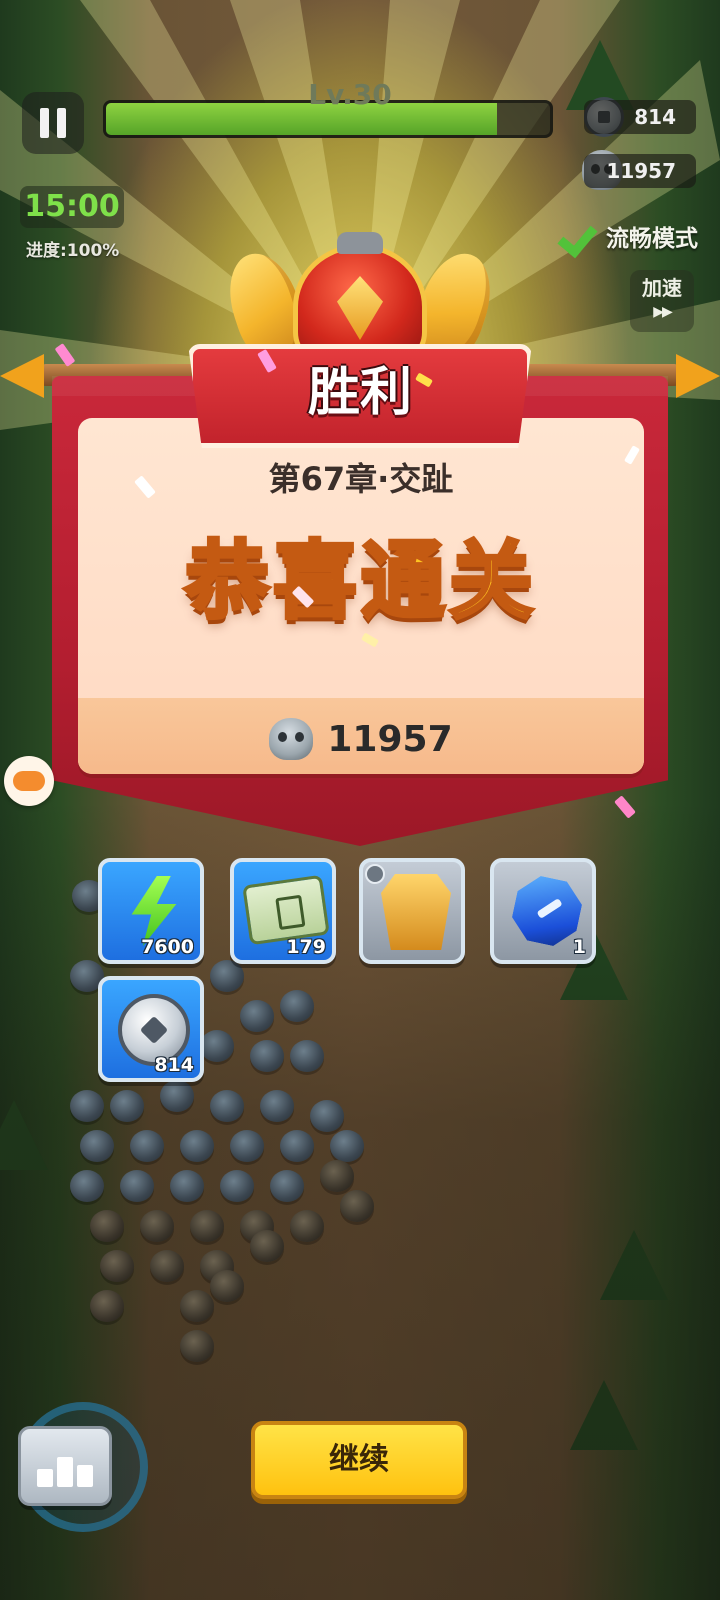 Image resolution: width=720 pixels, height=1600 pixels. I want to click on stage-progress: 进度:100%, so click(73, 251).